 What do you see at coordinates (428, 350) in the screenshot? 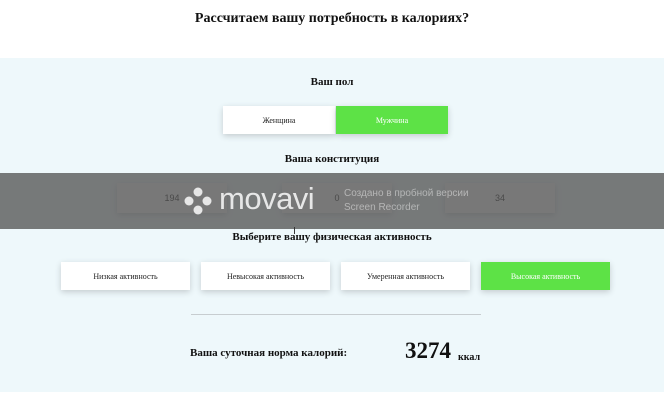
I see `calorie-value: 3274` at bounding box center [428, 350].